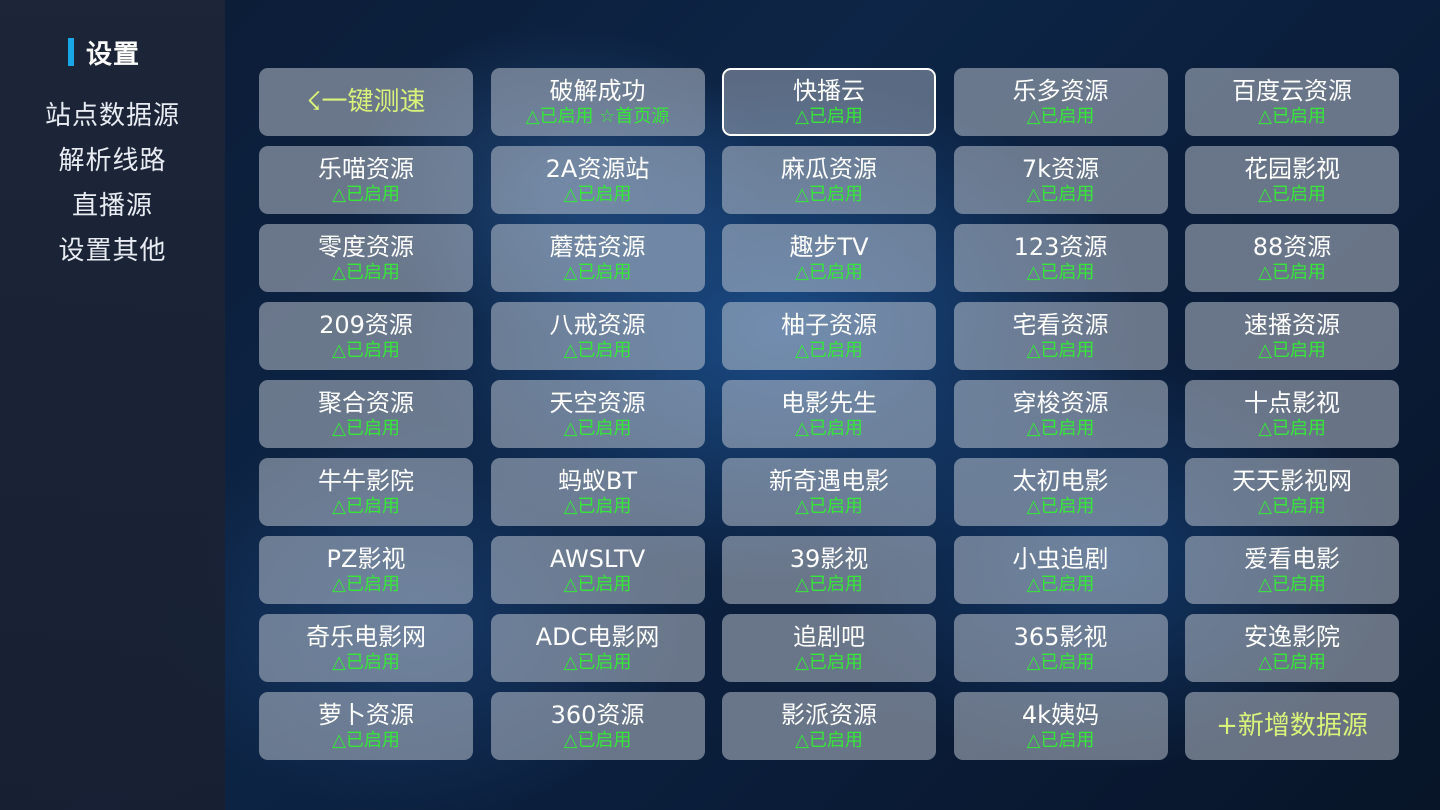 The image size is (1440, 810). What do you see at coordinates (366, 247) in the screenshot?
I see `source-name: 零度资源` at bounding box center [366, 247].